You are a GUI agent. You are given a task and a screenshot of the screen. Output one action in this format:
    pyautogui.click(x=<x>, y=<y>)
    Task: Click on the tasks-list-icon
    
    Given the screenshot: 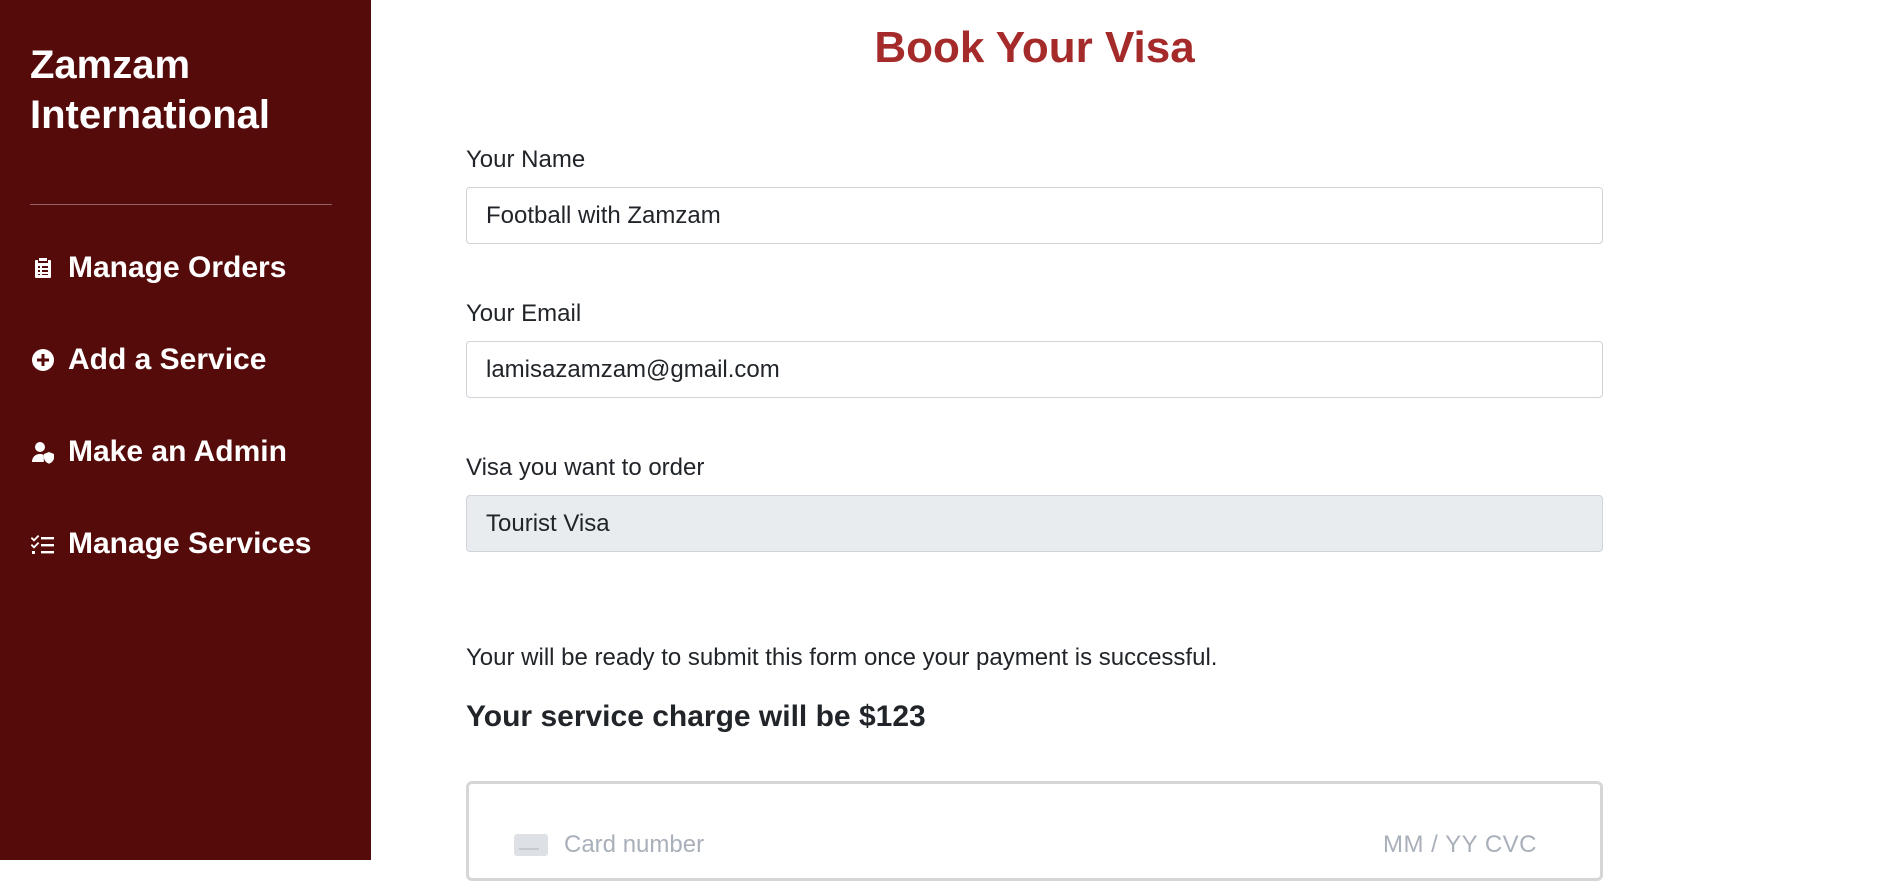 What is the action you would take?
    pyautogui.click(x=43, y=544)
    